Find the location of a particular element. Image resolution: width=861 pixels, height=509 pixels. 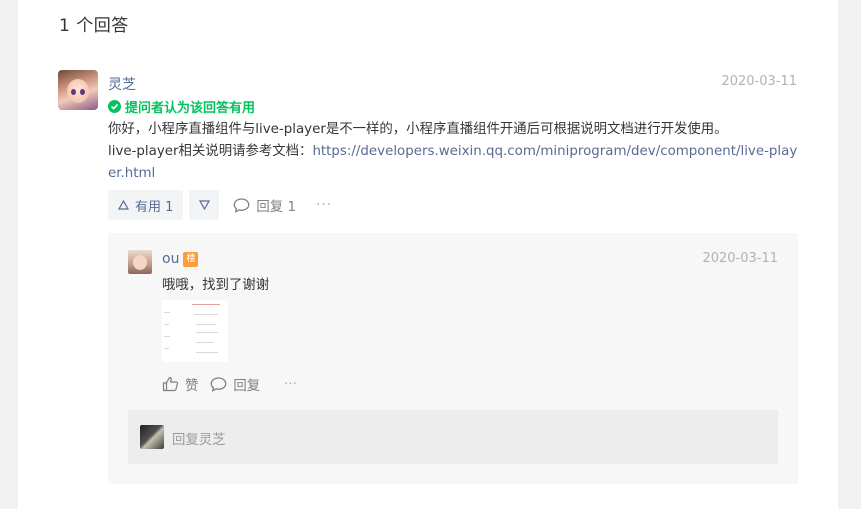

comment-reply-label: 回复 is located at coordinates (246, 384).